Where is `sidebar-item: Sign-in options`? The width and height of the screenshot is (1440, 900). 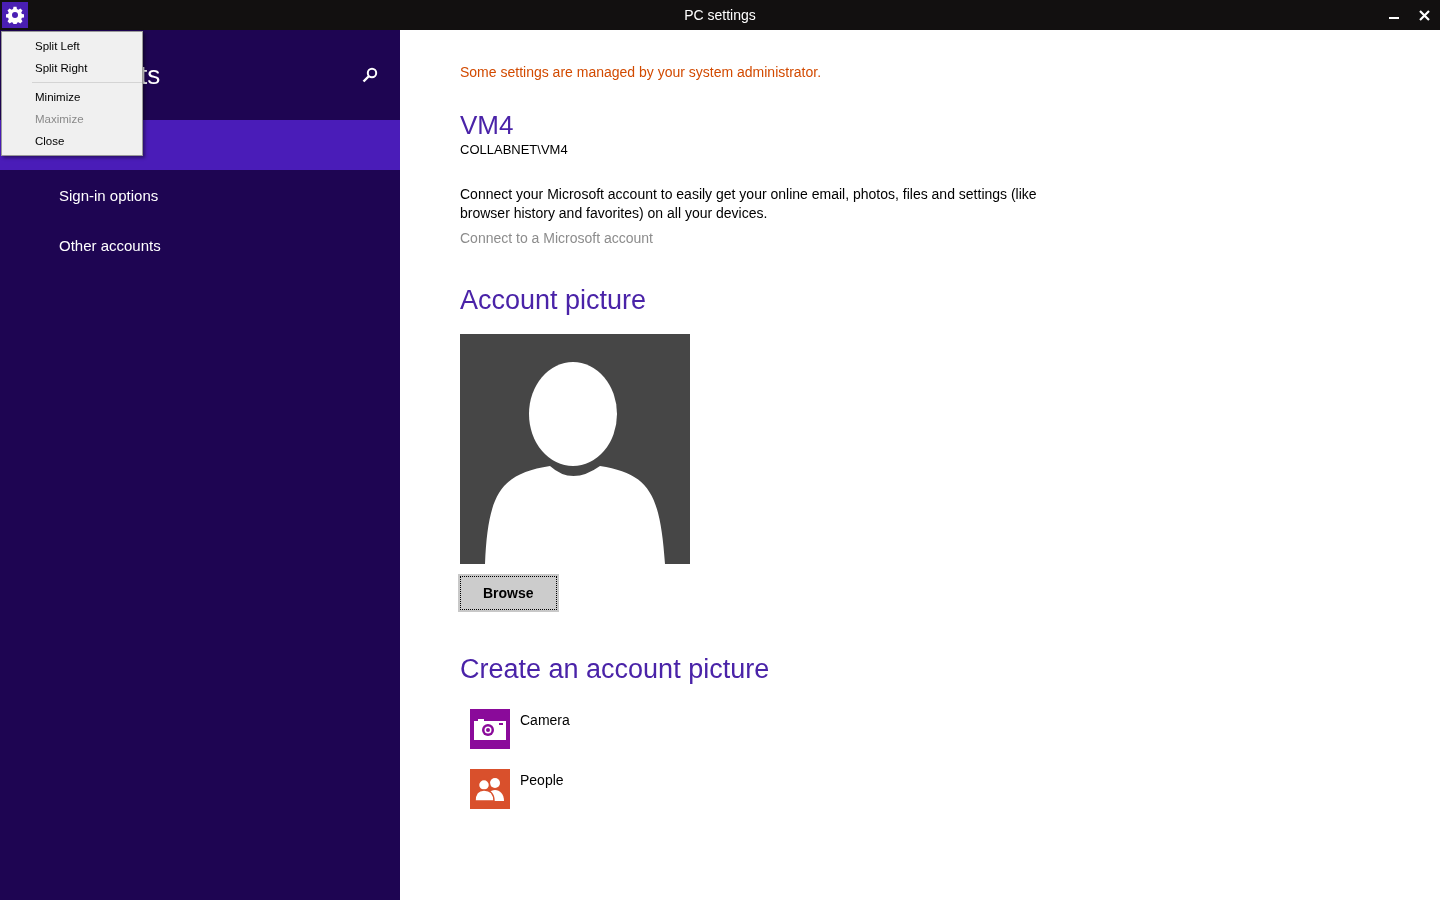
sidebar-item: Sign-in options is located at coordinates (200, 195).